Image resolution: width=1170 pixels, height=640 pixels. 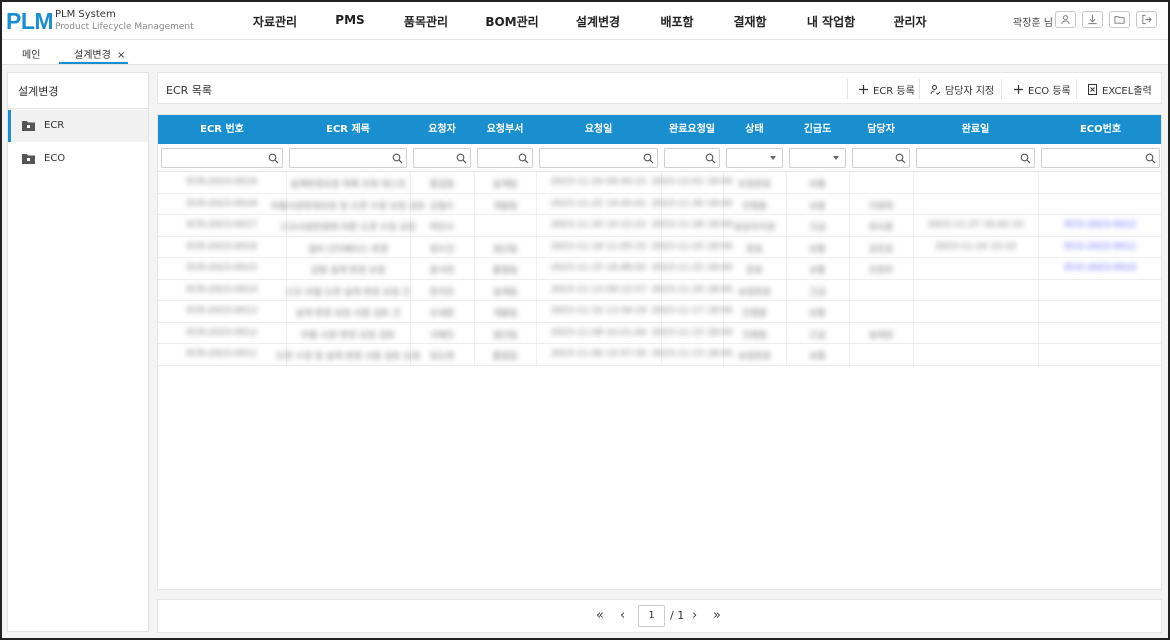 What do you see at coordinates (349, 20) in the screenshot?
I see `nav-item-pms: PMS` at bounding box center [349, 20].